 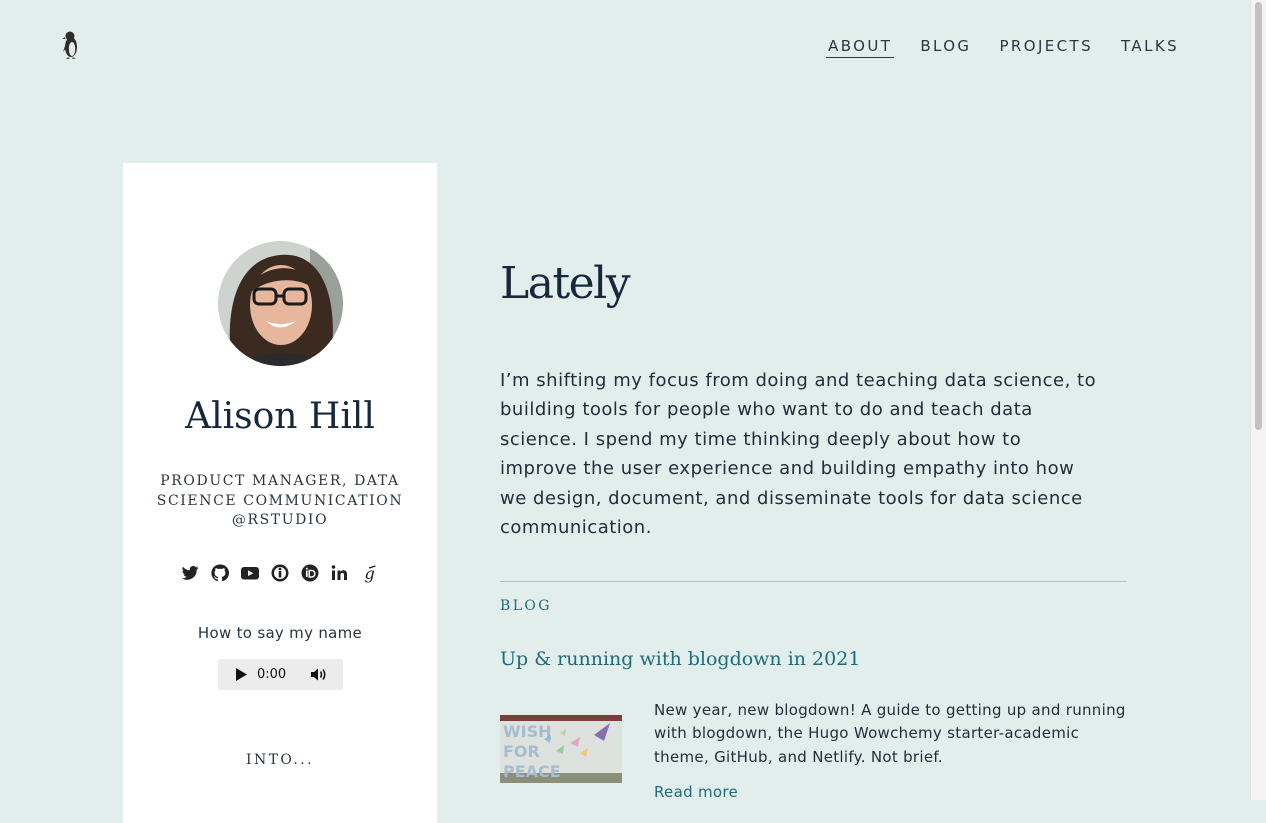 What do you see at coordinates (696, 792) in the screenshot?
I see `read-more-link: Read more` at bounding box center [696, 792].